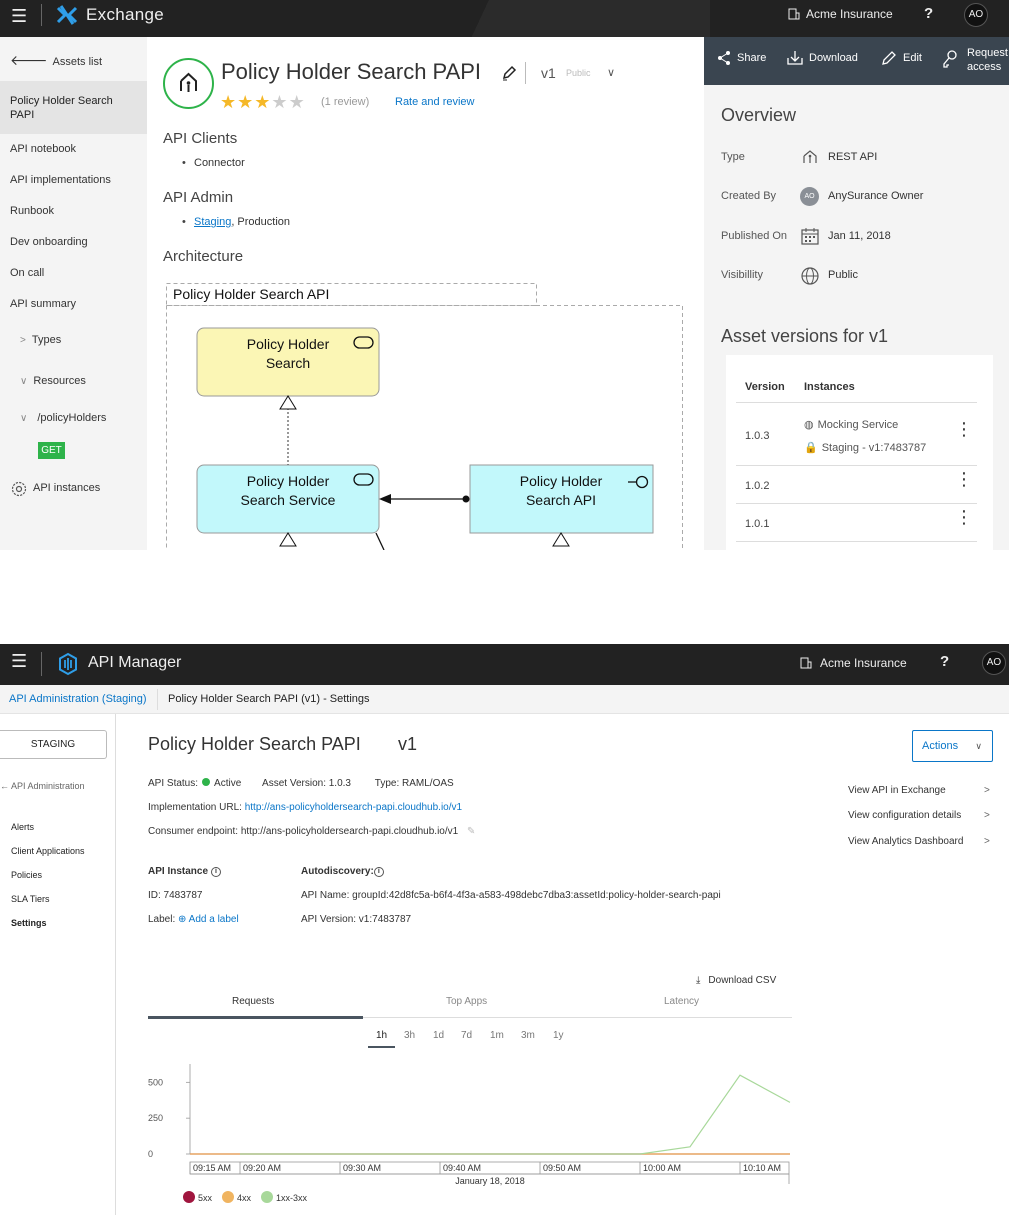 This screenshot has width=1009, height=1215. Describe the element at coordinates (49, 242) in the screenshot. I see `sidebar-item-dev-onboarding: Dev onboarding` at that location.